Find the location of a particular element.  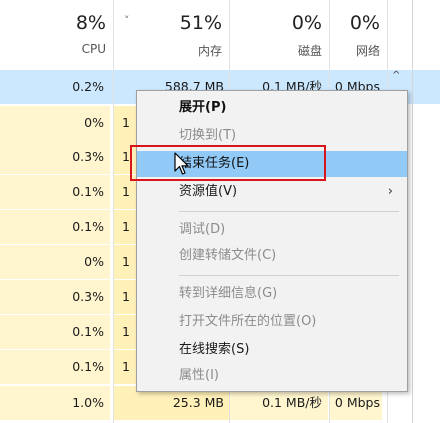

menu-item-go-to-details: 转到详细信息(G) is located at coordinates (272, 294).